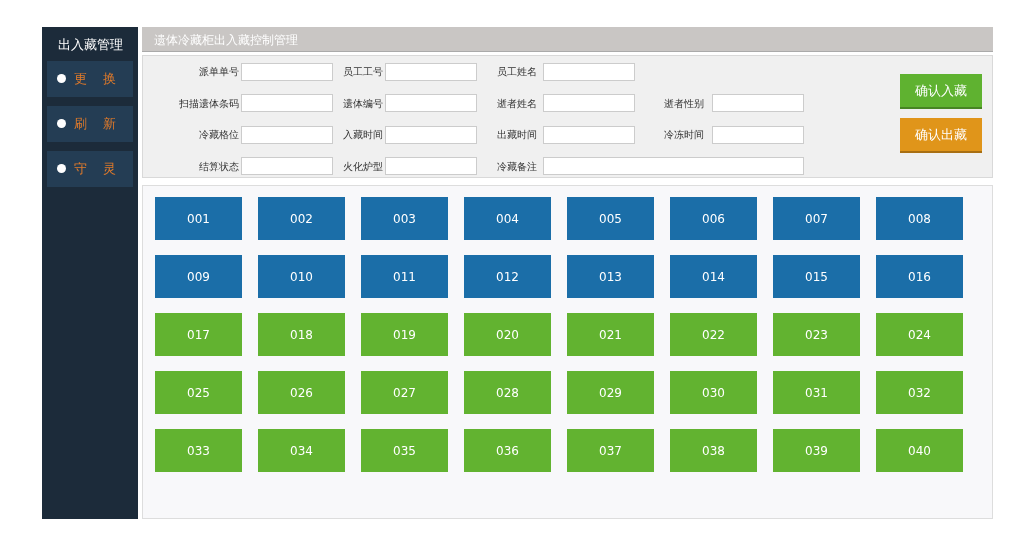 Image resolution: width=1024 pixels, height=546 pixels. What do you see at coordinates (404, 218) in the screenshot?
I see `compartment-tile: 003` at bounding box center [404, 218].